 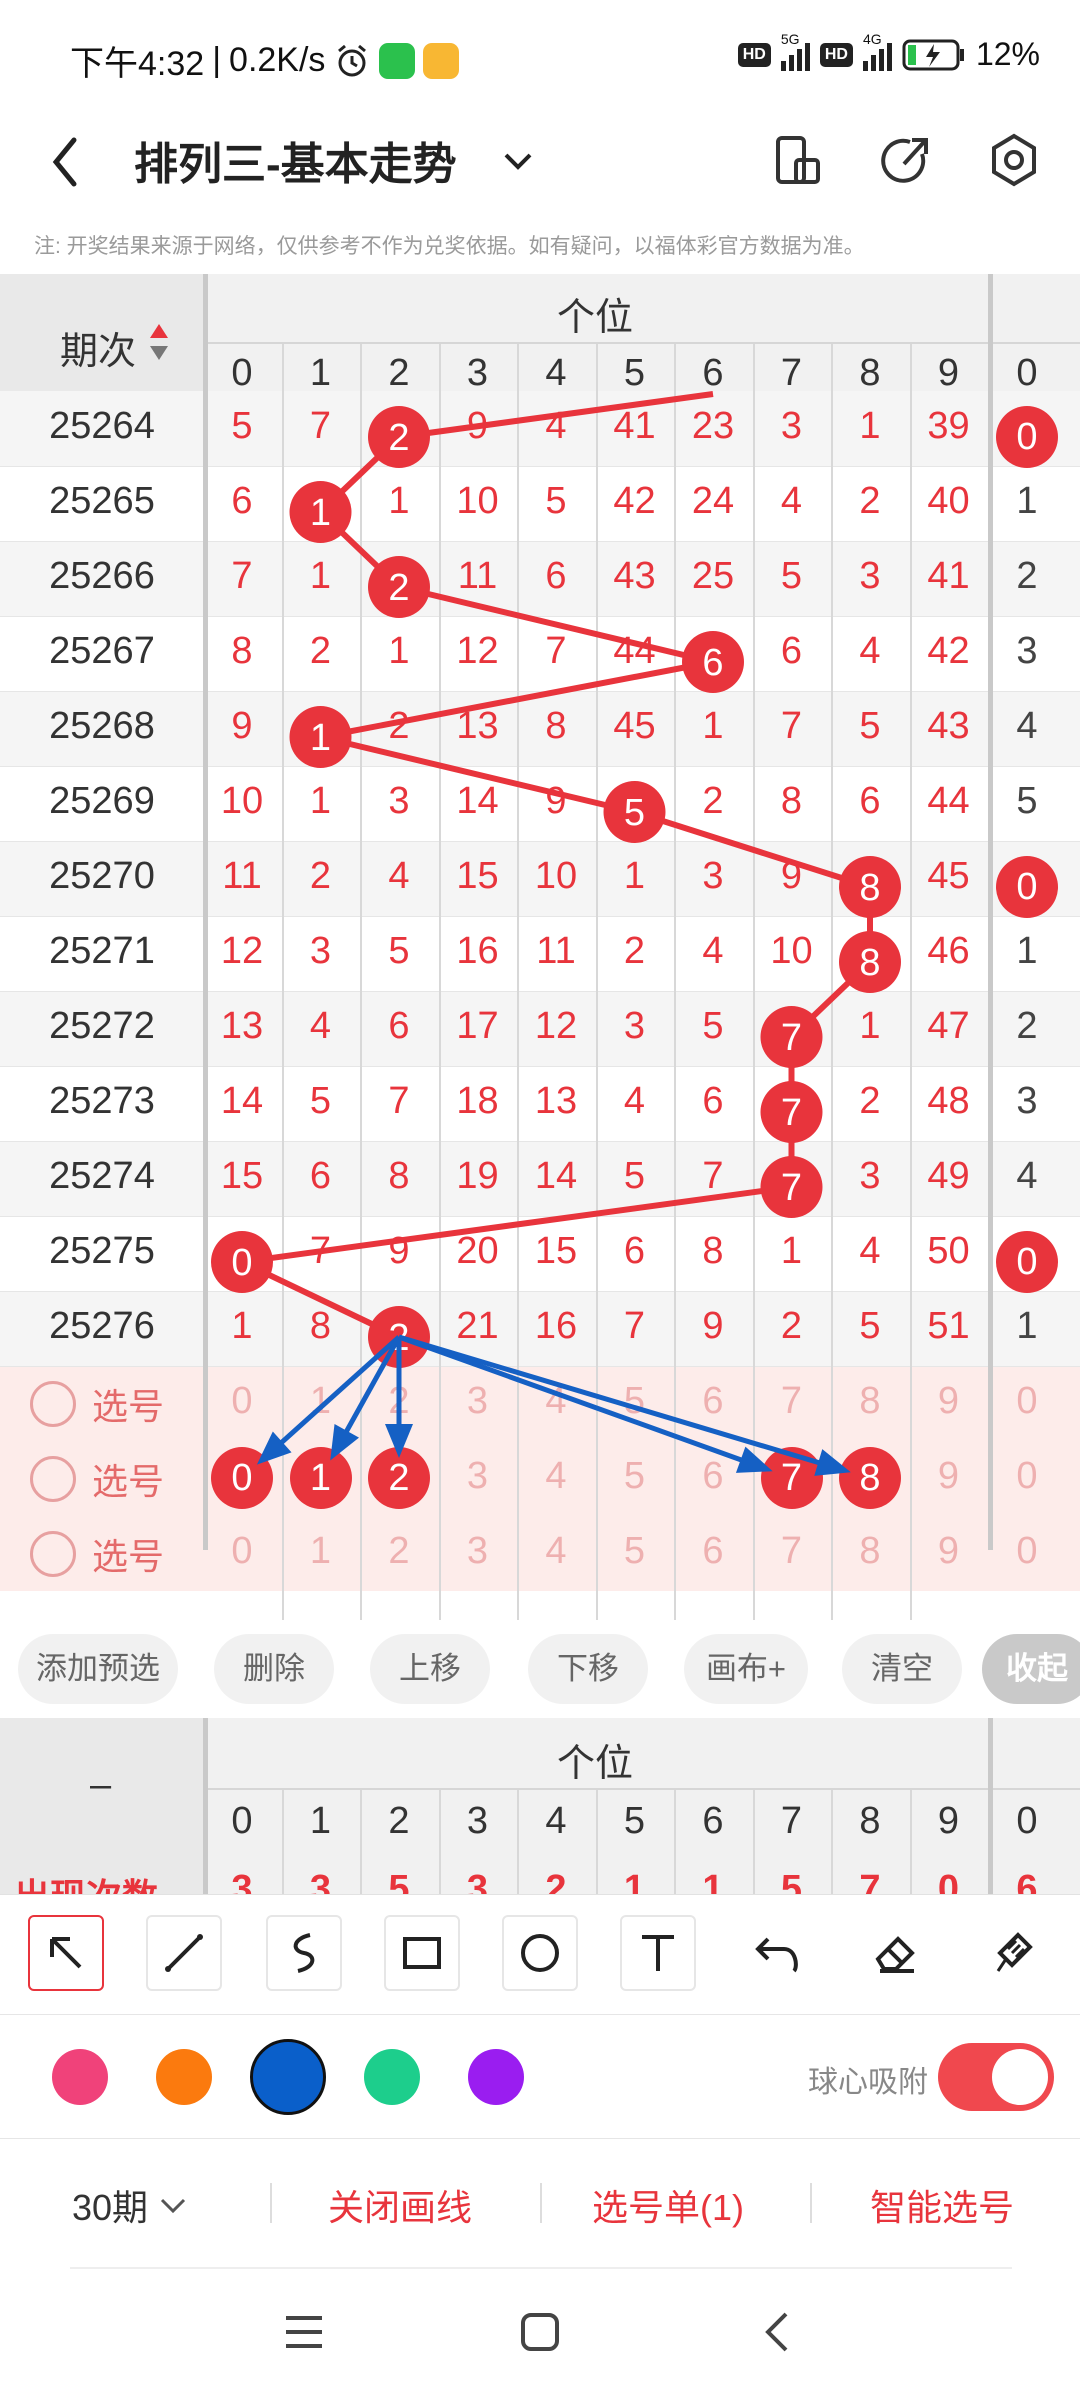 I want to click on eraser-icon, so click(x=895, y=1954).